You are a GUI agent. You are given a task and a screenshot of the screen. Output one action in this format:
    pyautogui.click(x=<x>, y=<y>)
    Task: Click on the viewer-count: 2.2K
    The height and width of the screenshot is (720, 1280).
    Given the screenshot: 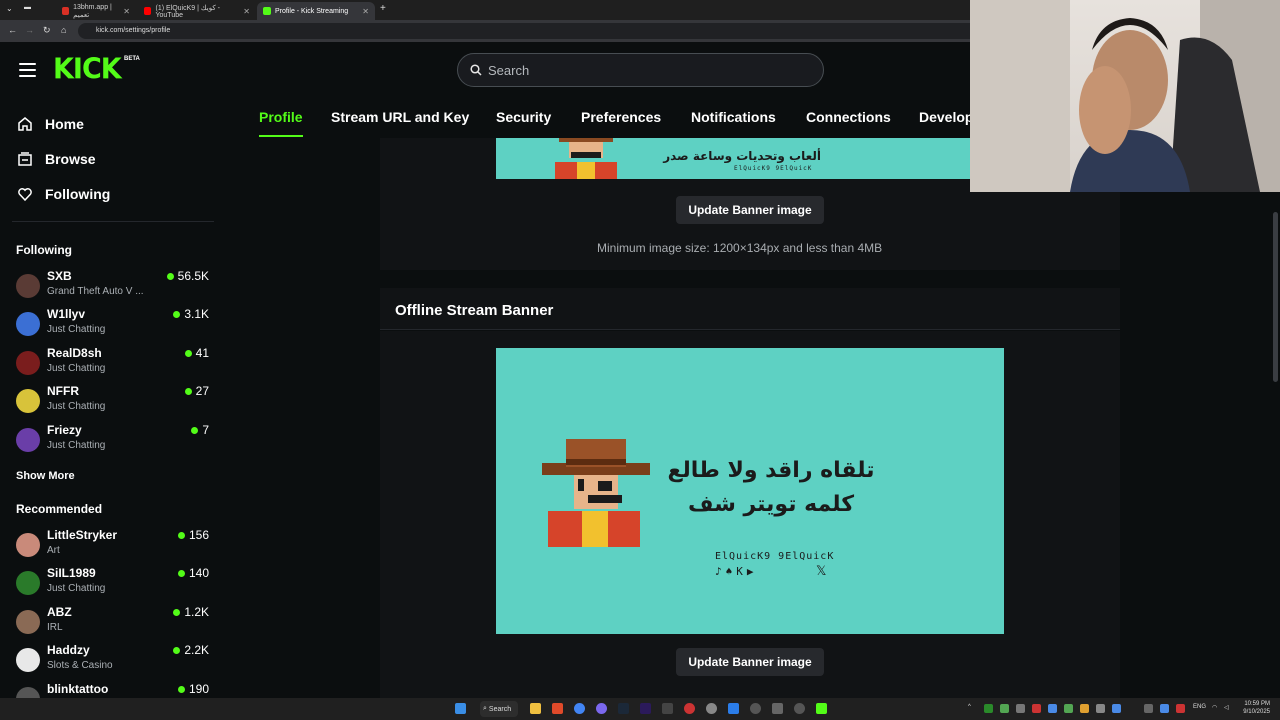 What is the action you would take?
    pyautogui.click(x=191, y=650)
    